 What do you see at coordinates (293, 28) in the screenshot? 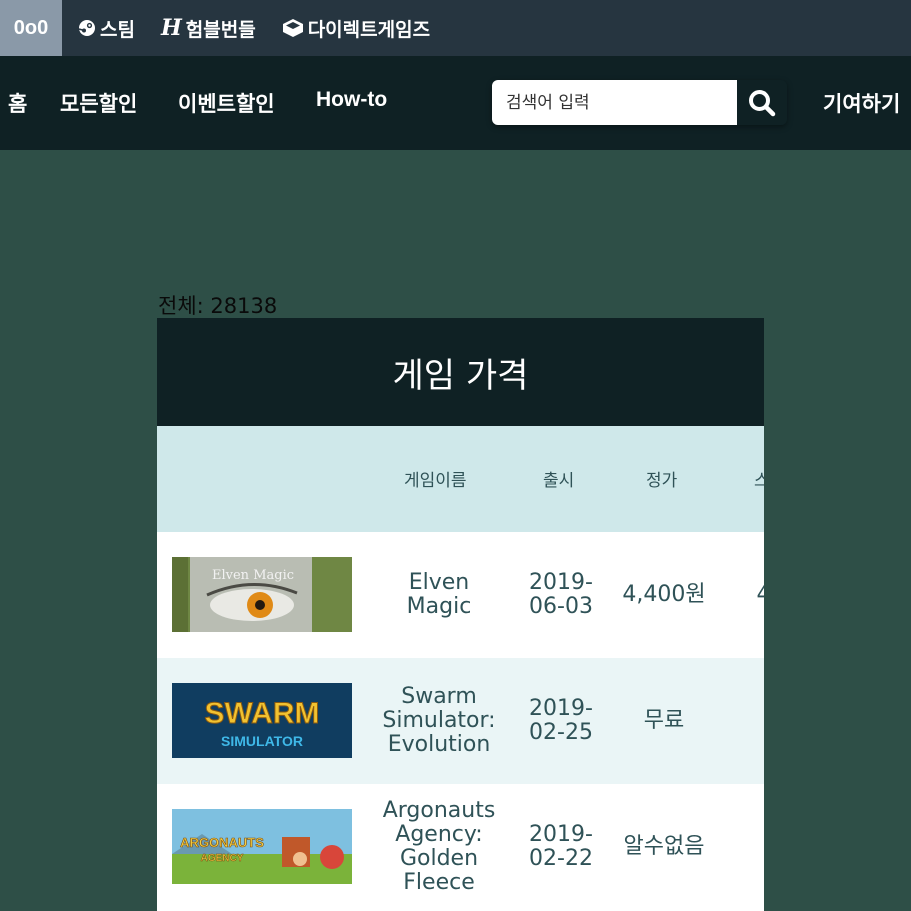
I see `directgames-icon` at bounding box center [293, 28].